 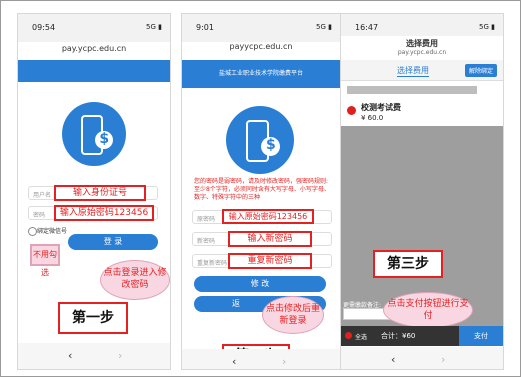 I want to click on status-bar: 9:01 5G ▮, so click(x=261, y=28).